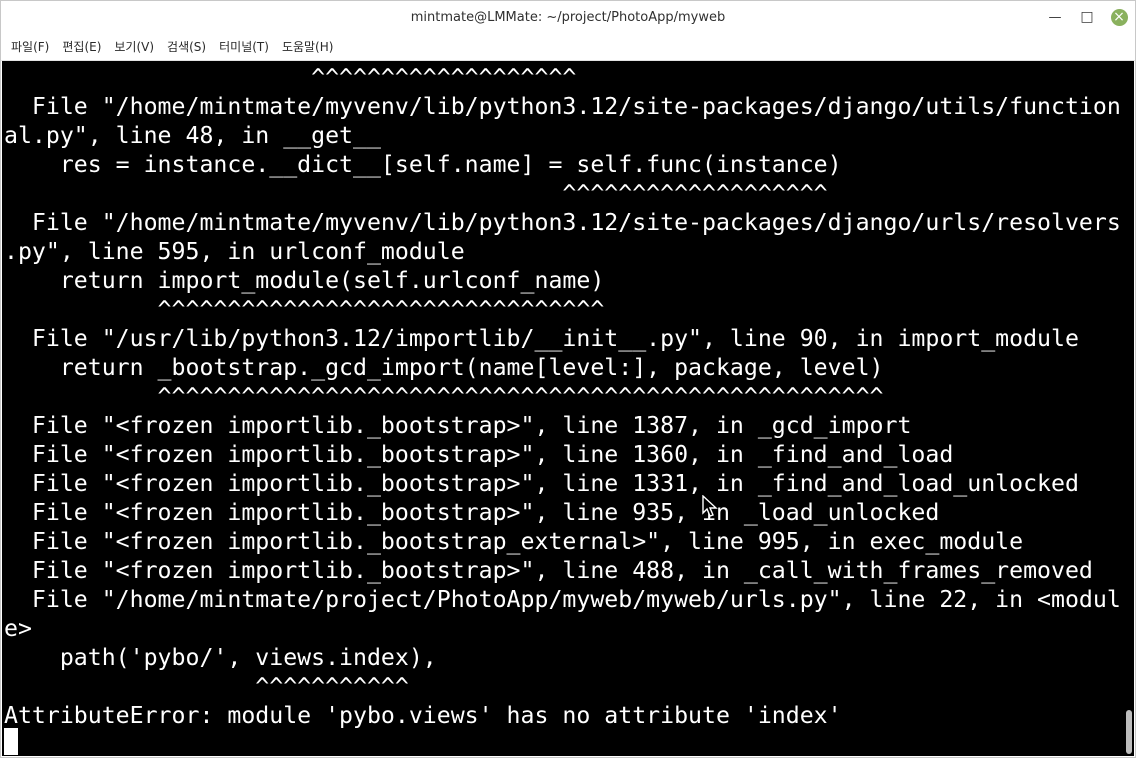 The image size is (1136, 758). I want to click on terminal-line: e>, so click(18, 628).